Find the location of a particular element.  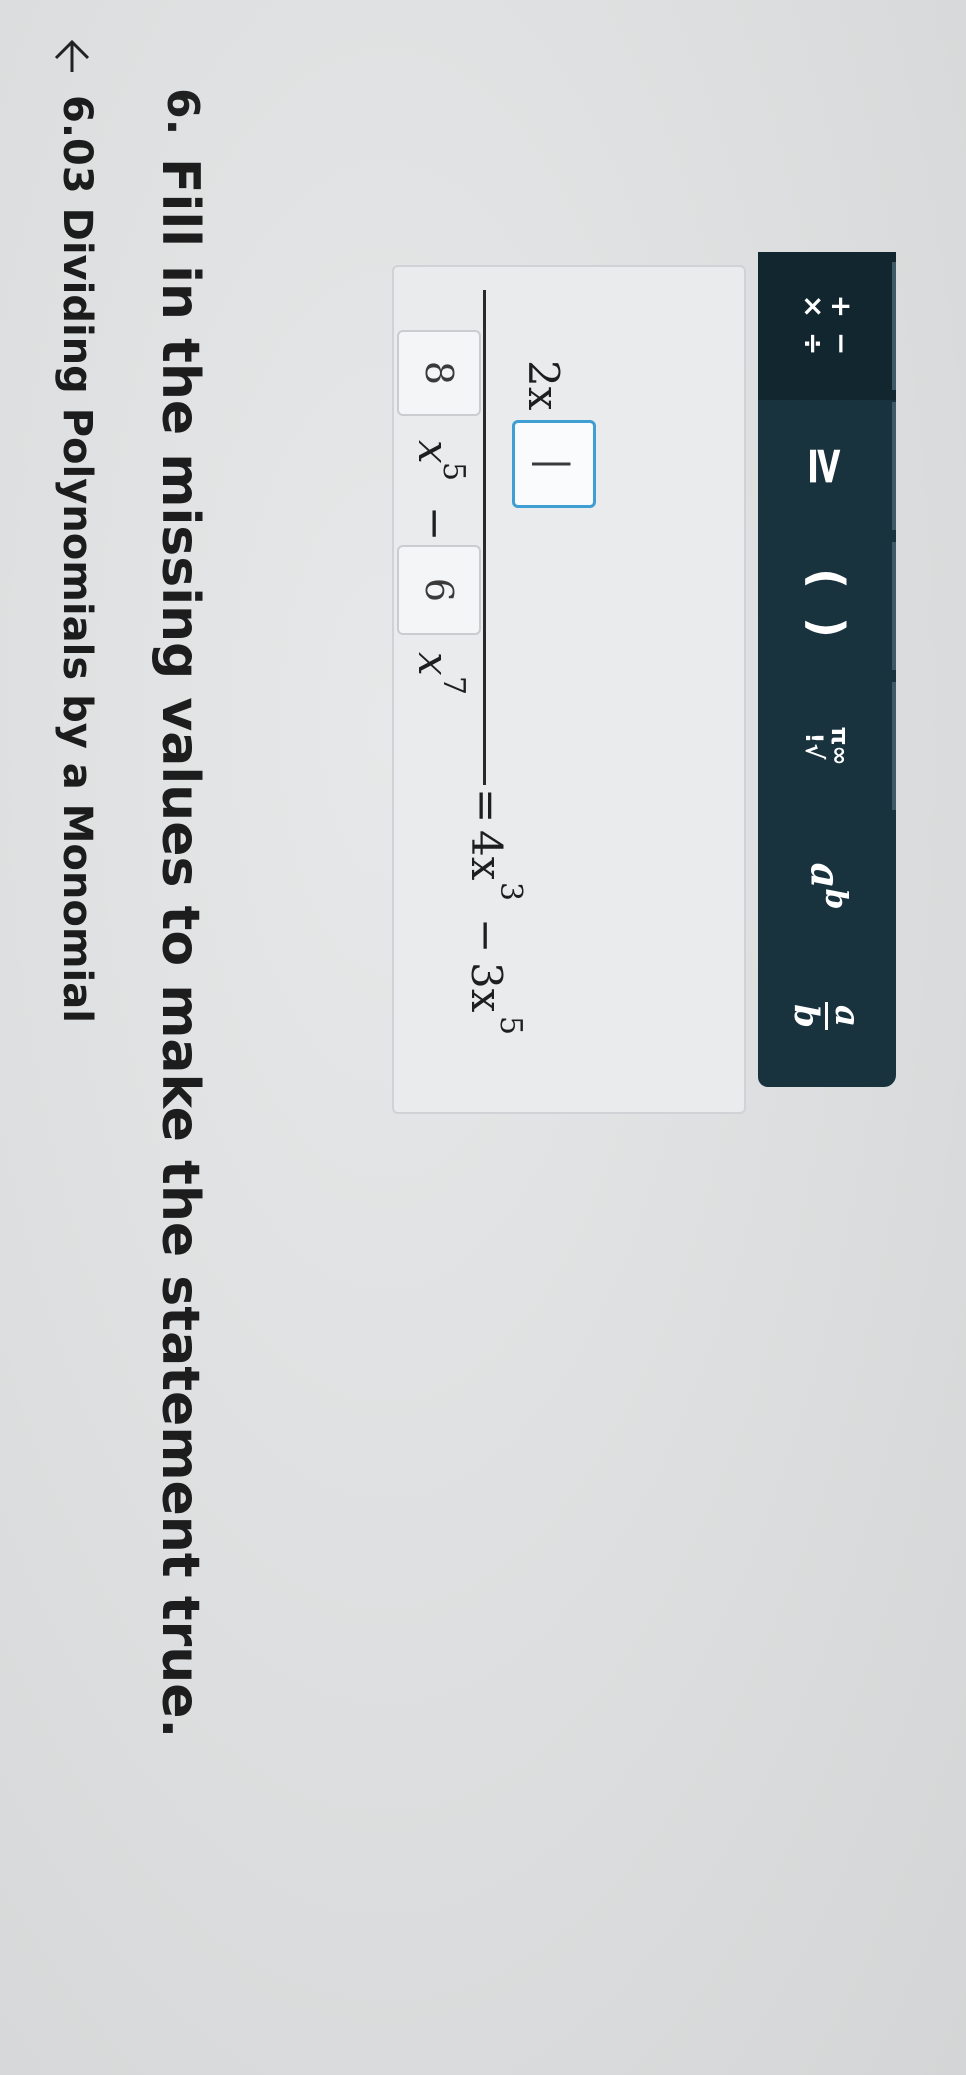

rhs-minus-sign: − is located at coordinates (486, 936).